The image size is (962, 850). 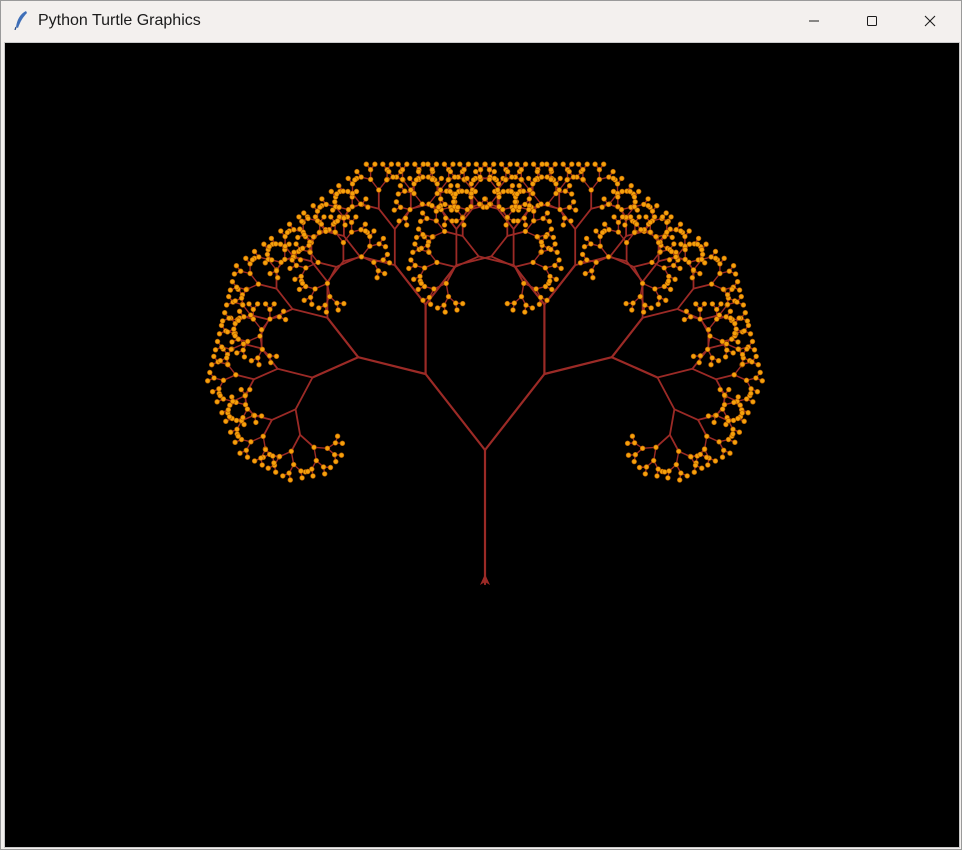 I want to click on close-icon, so click(x=930, y=20).